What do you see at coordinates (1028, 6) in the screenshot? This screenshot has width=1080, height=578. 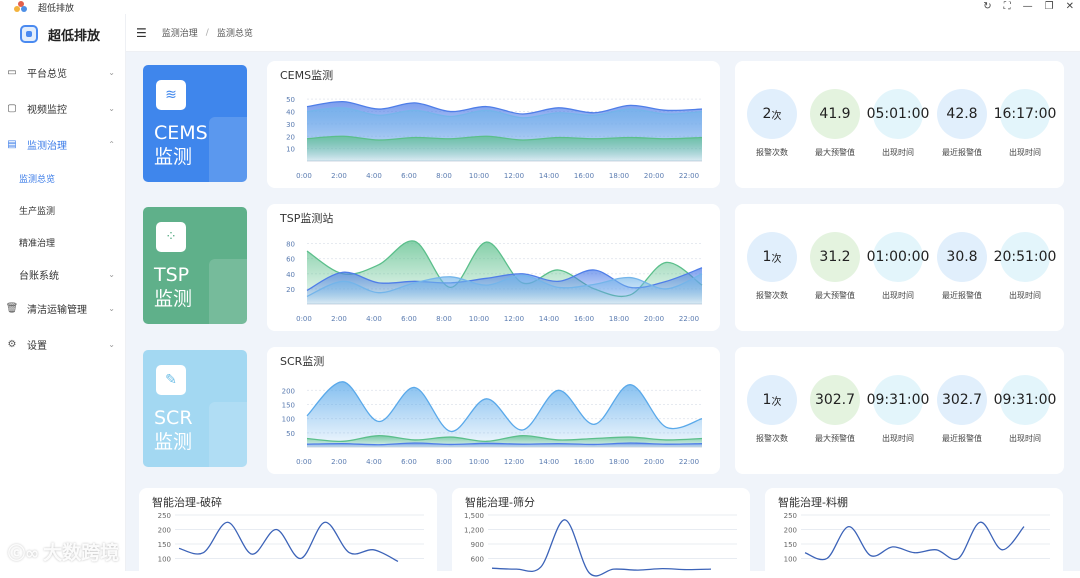 I see `minimize-icon: —` at bounding box center [1028, 6].